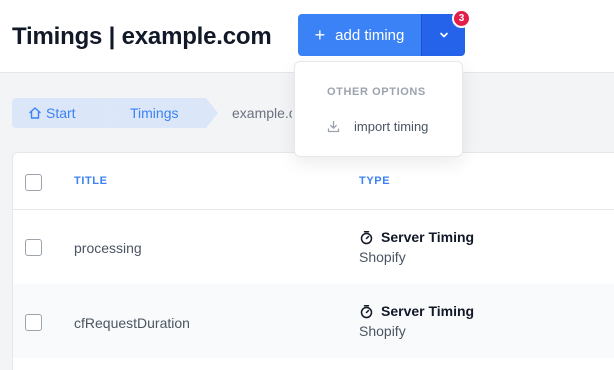 This screenshot has height=370, width=614. What do you see at coordinates (320, 34) in the screenshot?
I see `plus-icon: +` at bounding box center [320, 34].